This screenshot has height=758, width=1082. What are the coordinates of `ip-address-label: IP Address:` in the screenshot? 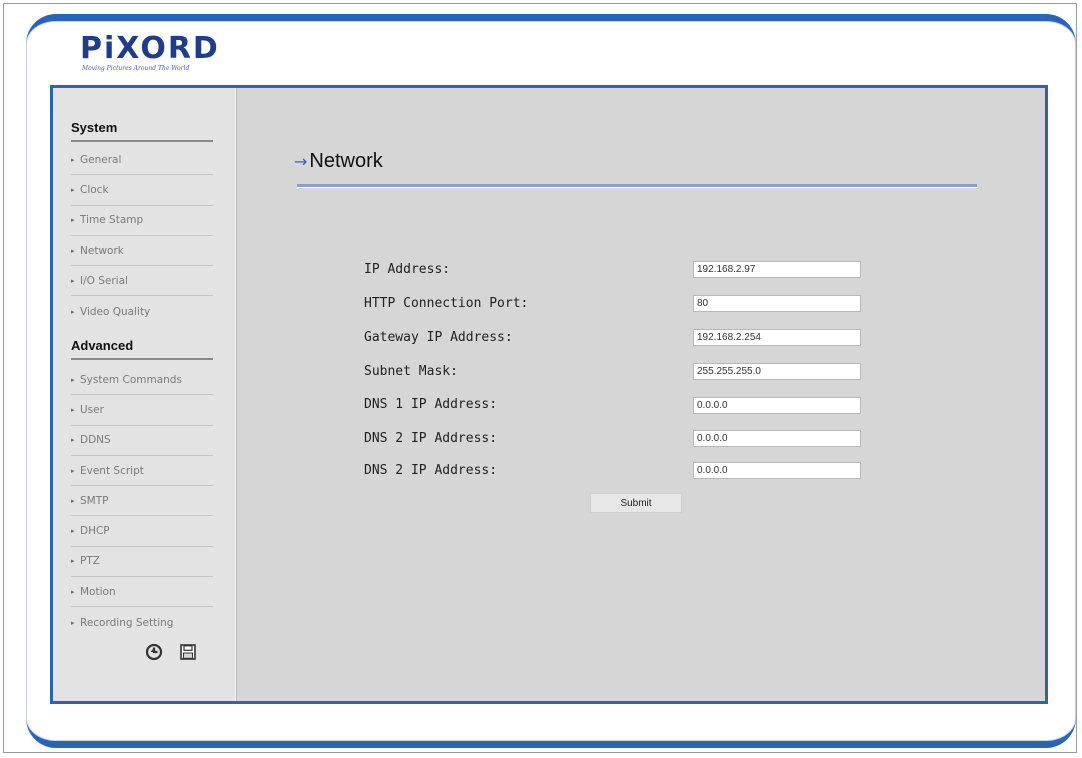 It's located at (407, 269).